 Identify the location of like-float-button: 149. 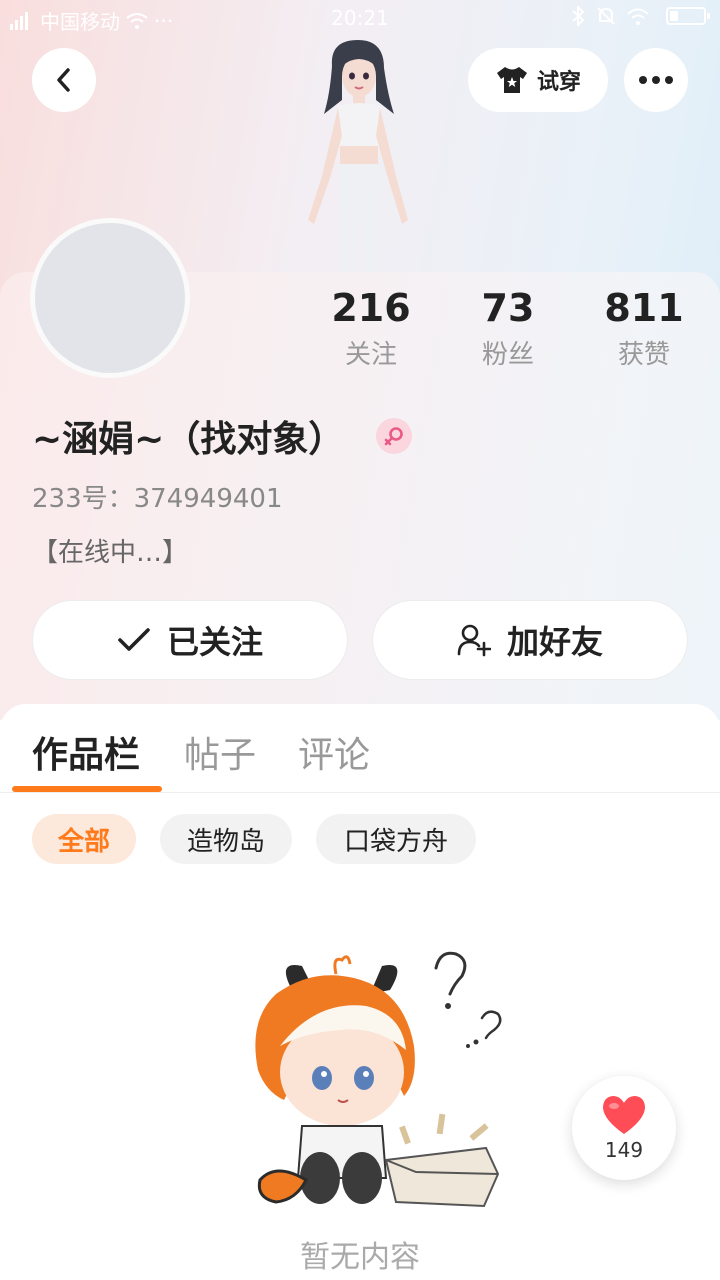
(624, 1128).